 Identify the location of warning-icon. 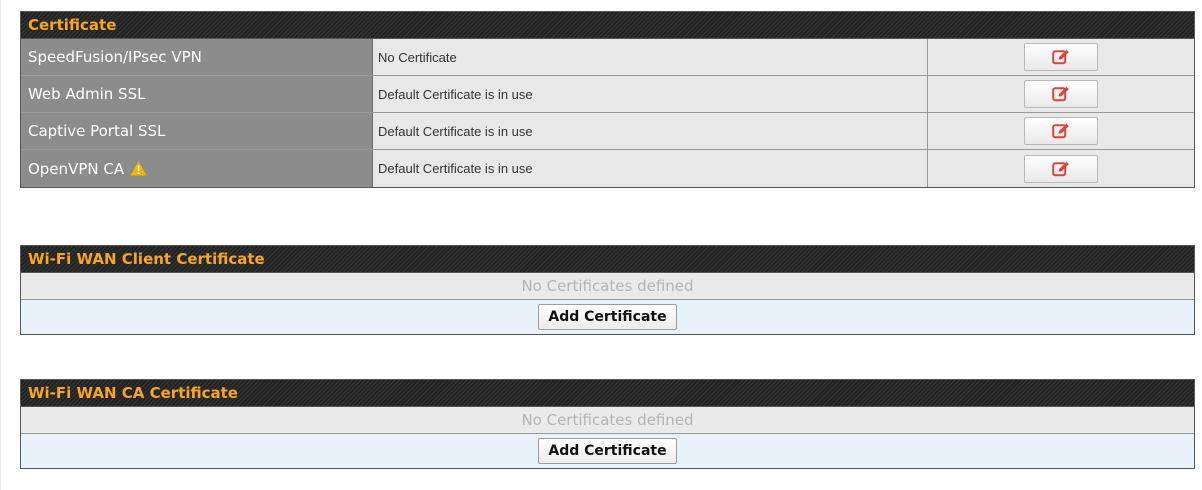
(138, 168).